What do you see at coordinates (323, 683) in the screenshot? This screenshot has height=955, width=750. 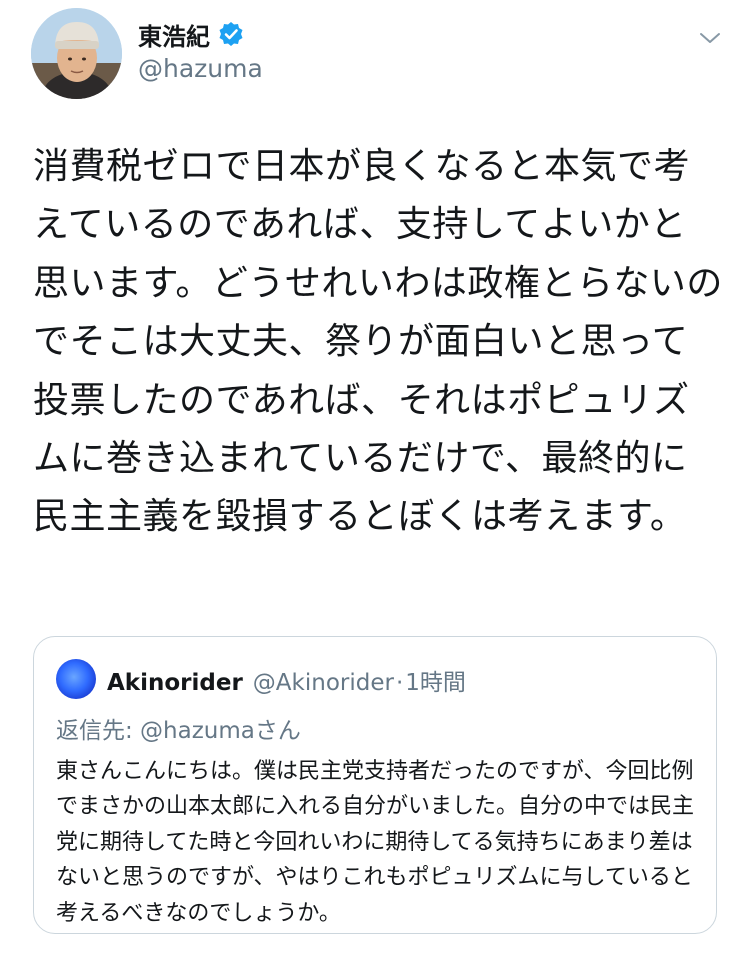 I see `quoted-handle: @Akinorider` at bounding box center [323, 683].